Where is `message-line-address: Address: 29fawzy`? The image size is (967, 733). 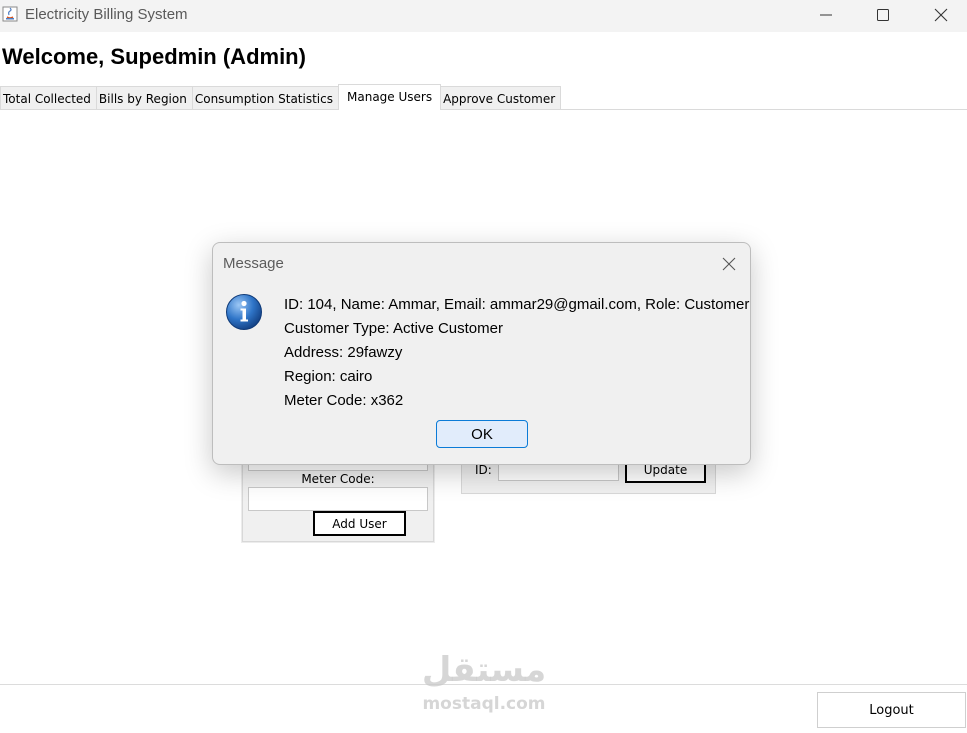
message-line-address: Address: 29fawzy is located at coordinates (343, 352).